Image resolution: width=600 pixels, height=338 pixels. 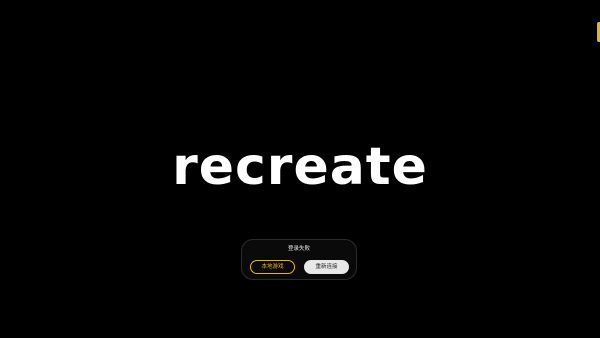 What do you see at coordinates (298, 249) in the screenshot?
I see `dialog-title: 登录失败` at bounding box center [298, 249].